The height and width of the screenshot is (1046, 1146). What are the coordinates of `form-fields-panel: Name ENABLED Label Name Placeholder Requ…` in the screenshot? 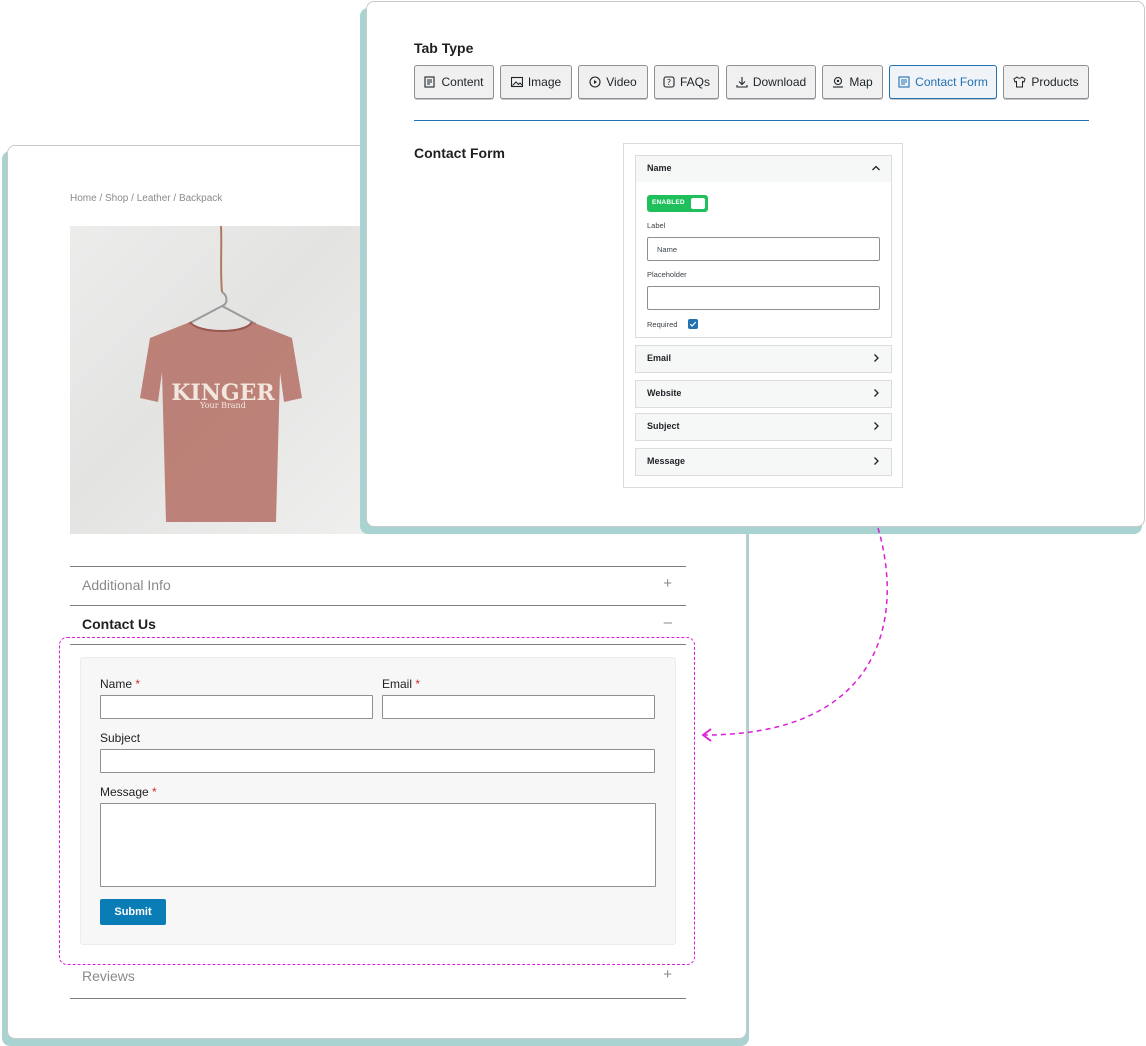 It's located at (763, 315).